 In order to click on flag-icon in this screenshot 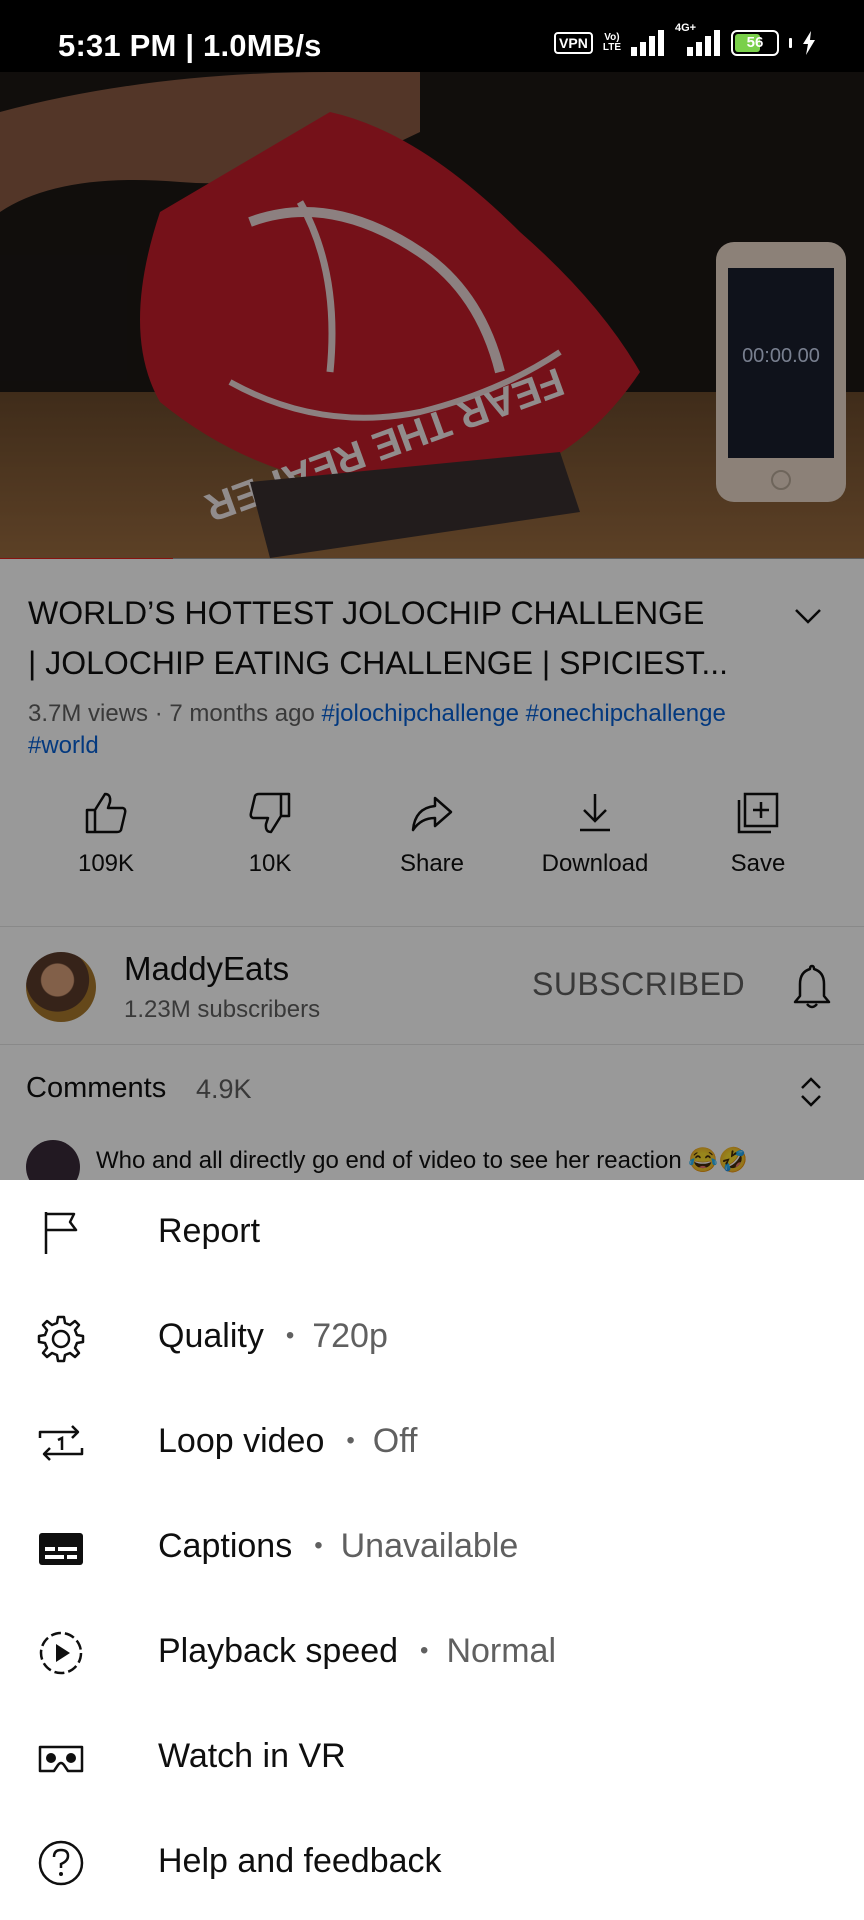, I will do `click(61, 1233)`.